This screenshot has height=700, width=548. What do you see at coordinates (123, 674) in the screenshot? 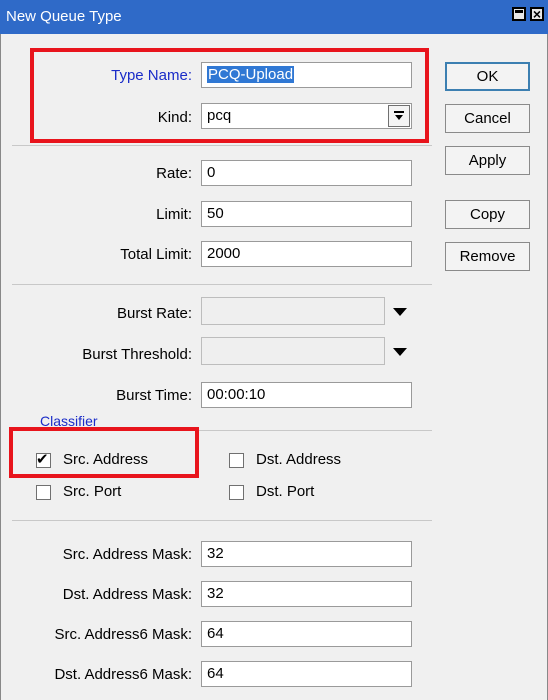
I see `dst6-mask-label: Dst. Address6 Mask:` at bounding box center [123, 674].